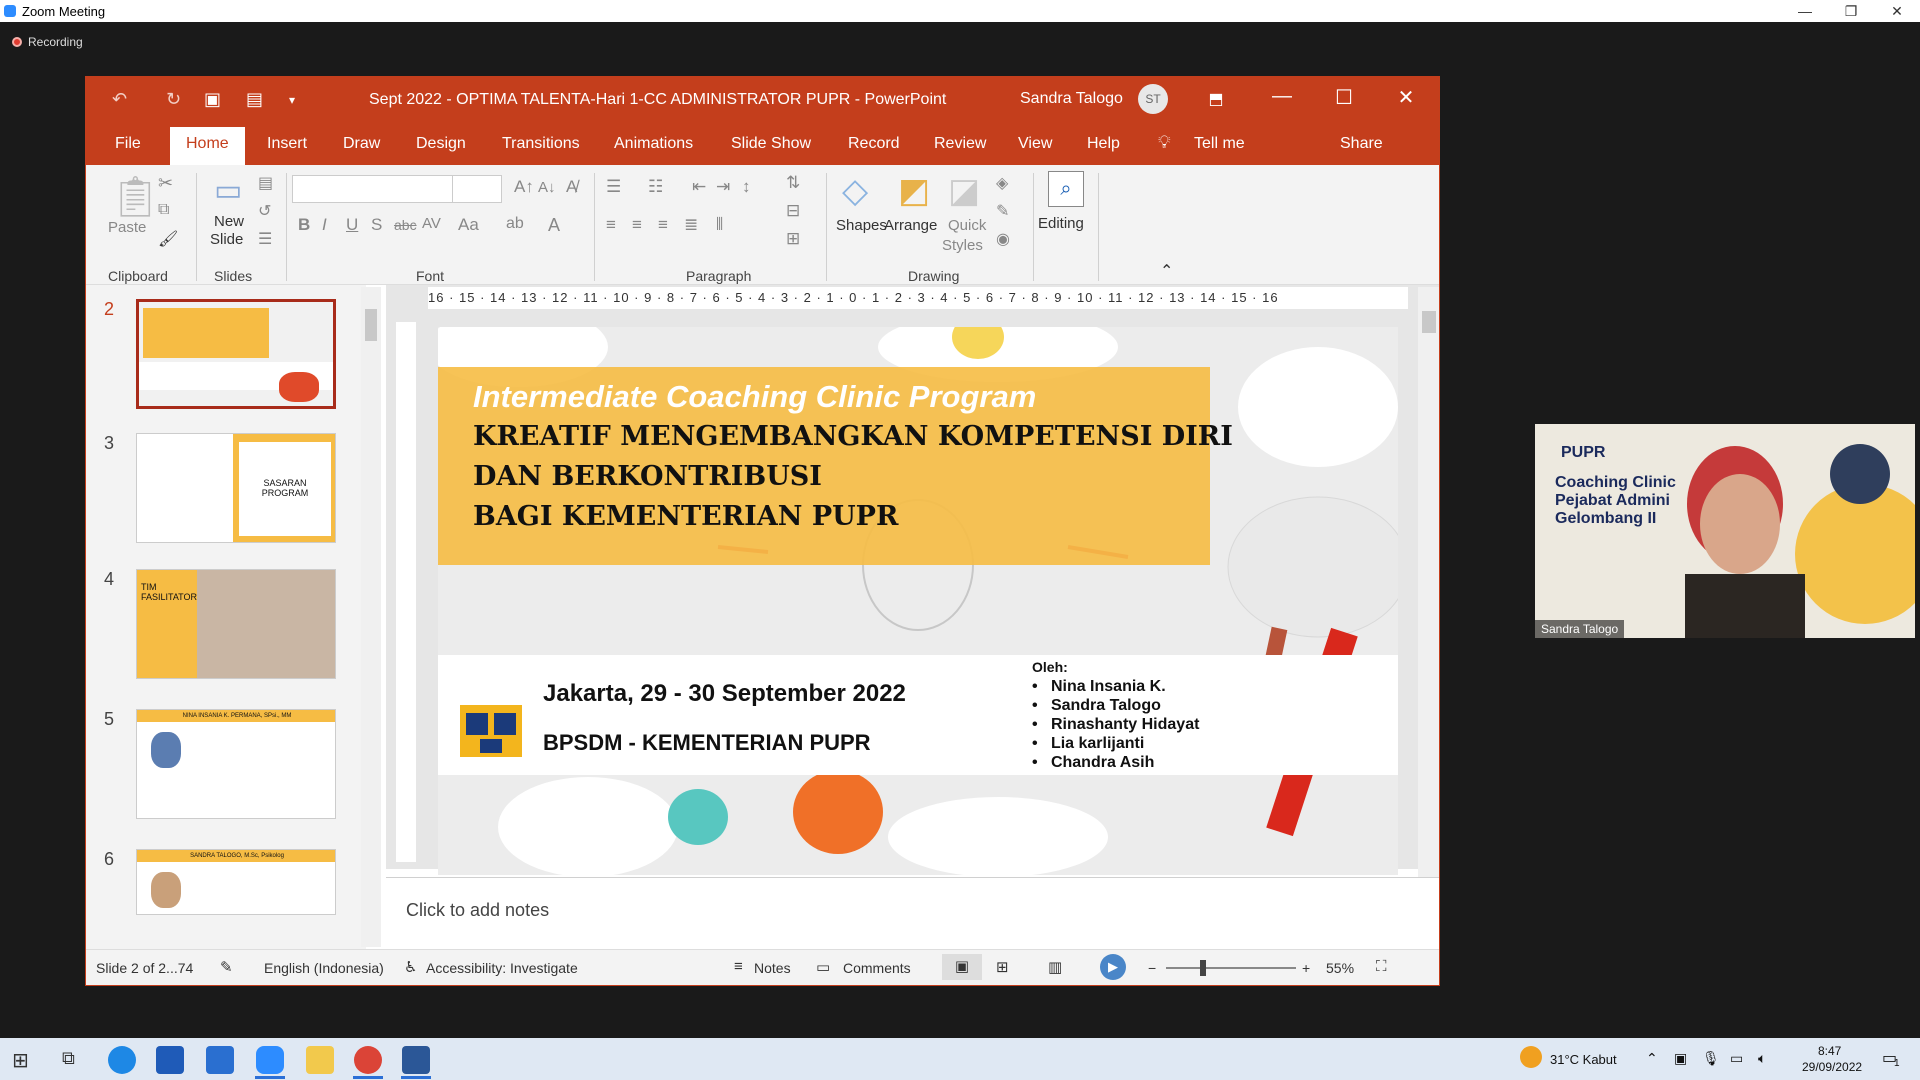 The image size is (1920, 1080). I want to click on underline-icon: U, so click(352, 225).